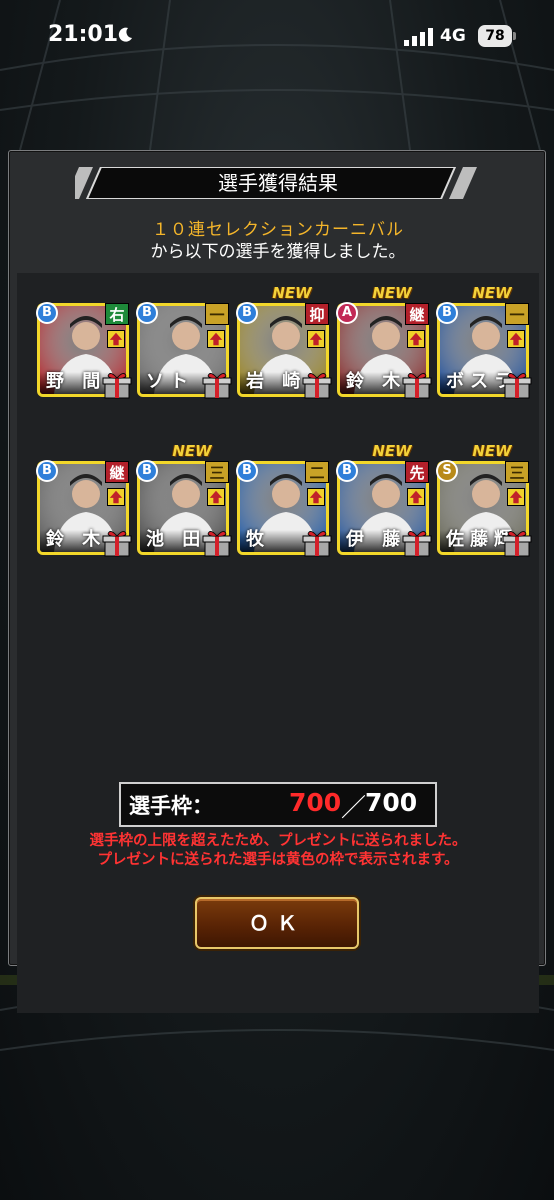  What do you see at coordinates (418, 37) in the screenshot?
I see `signal-icon` at bounding box center [418, 37].